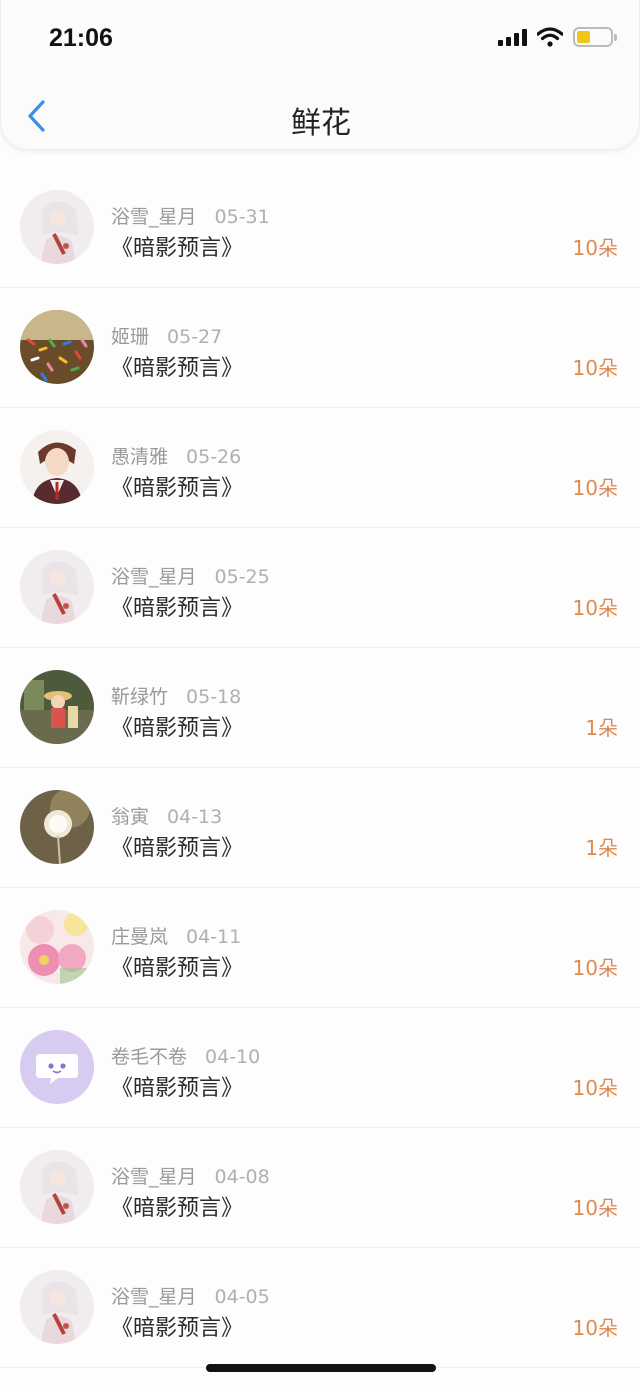  Describe the element at coordinates (214, 457) in the screenshot. I see `gift-date: 05-26` at that location.